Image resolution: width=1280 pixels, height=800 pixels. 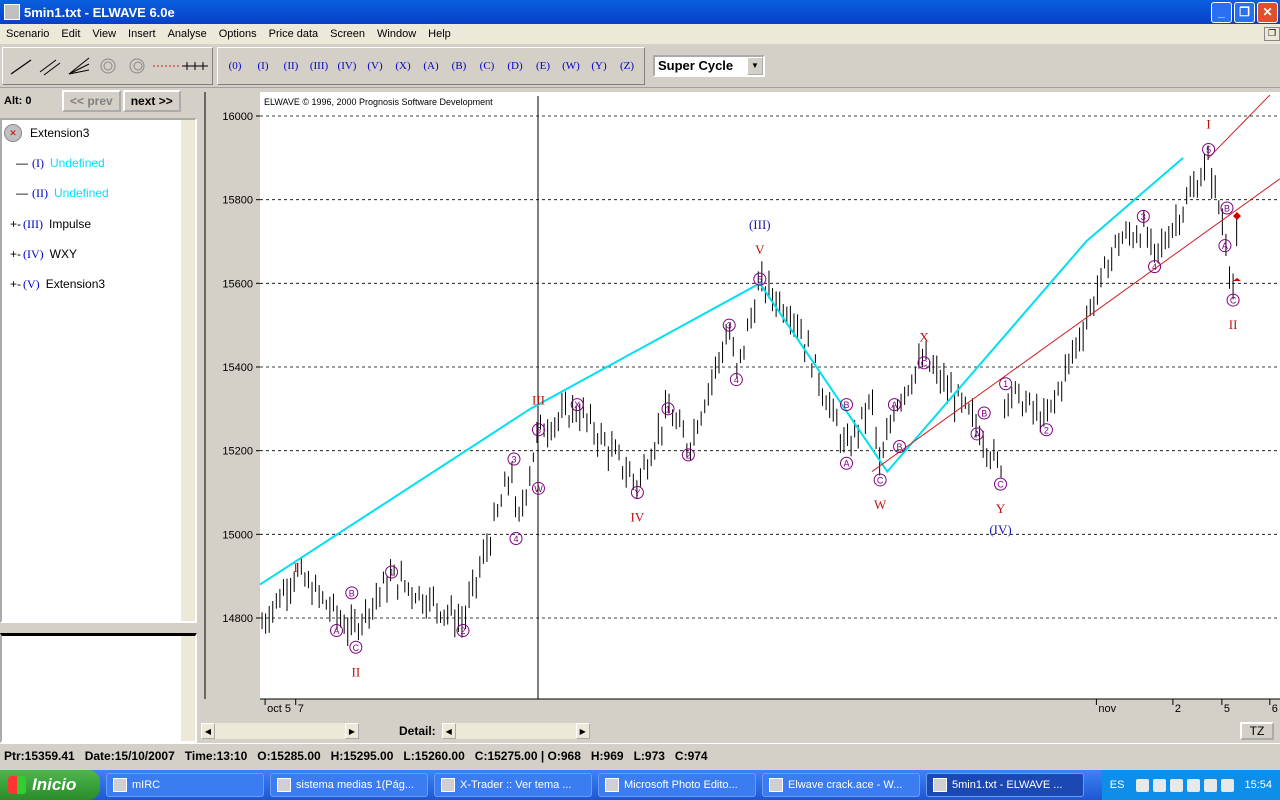 What do you see at coordinates (188, 370) in the screenshot?
I see `tree-scrollbar` at bounding box center [188, 370].